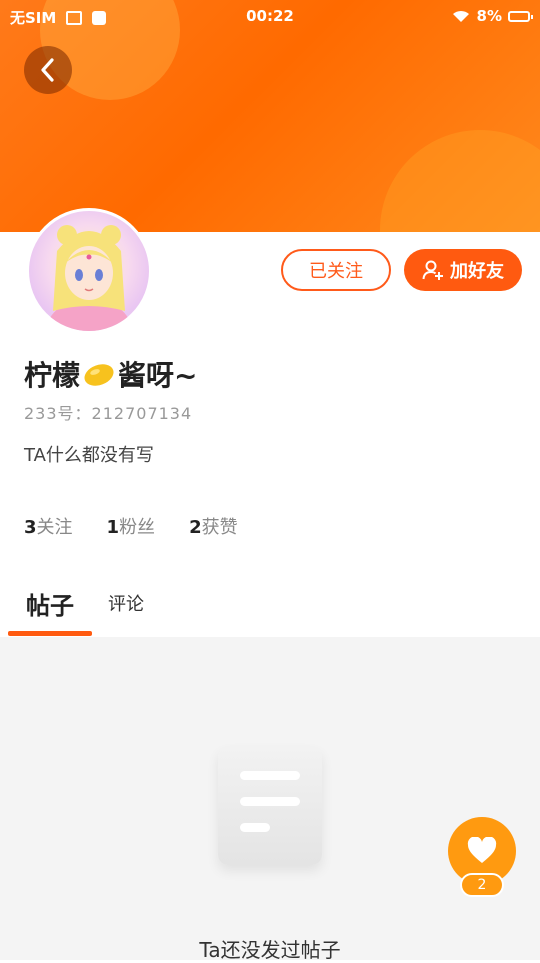  I want to click on username-part2: 酱呀~, so click(158, 375).